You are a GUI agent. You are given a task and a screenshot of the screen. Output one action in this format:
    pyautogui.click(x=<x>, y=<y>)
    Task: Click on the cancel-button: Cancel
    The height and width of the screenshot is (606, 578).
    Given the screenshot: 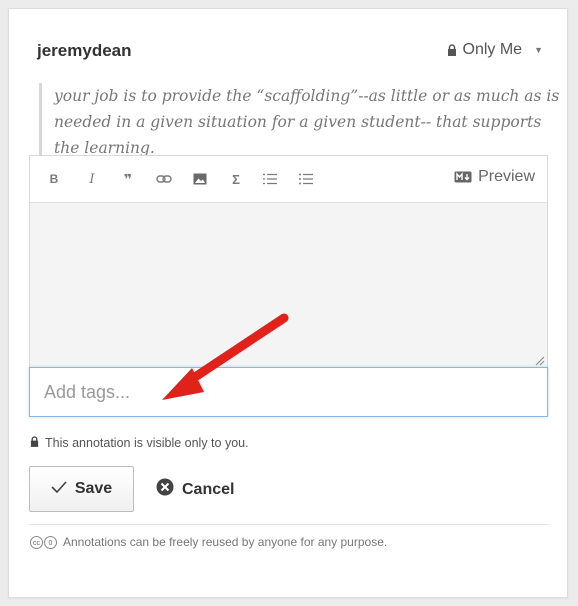 What is the action you would take?
    pyautogui.click(x=195, y=489)
    